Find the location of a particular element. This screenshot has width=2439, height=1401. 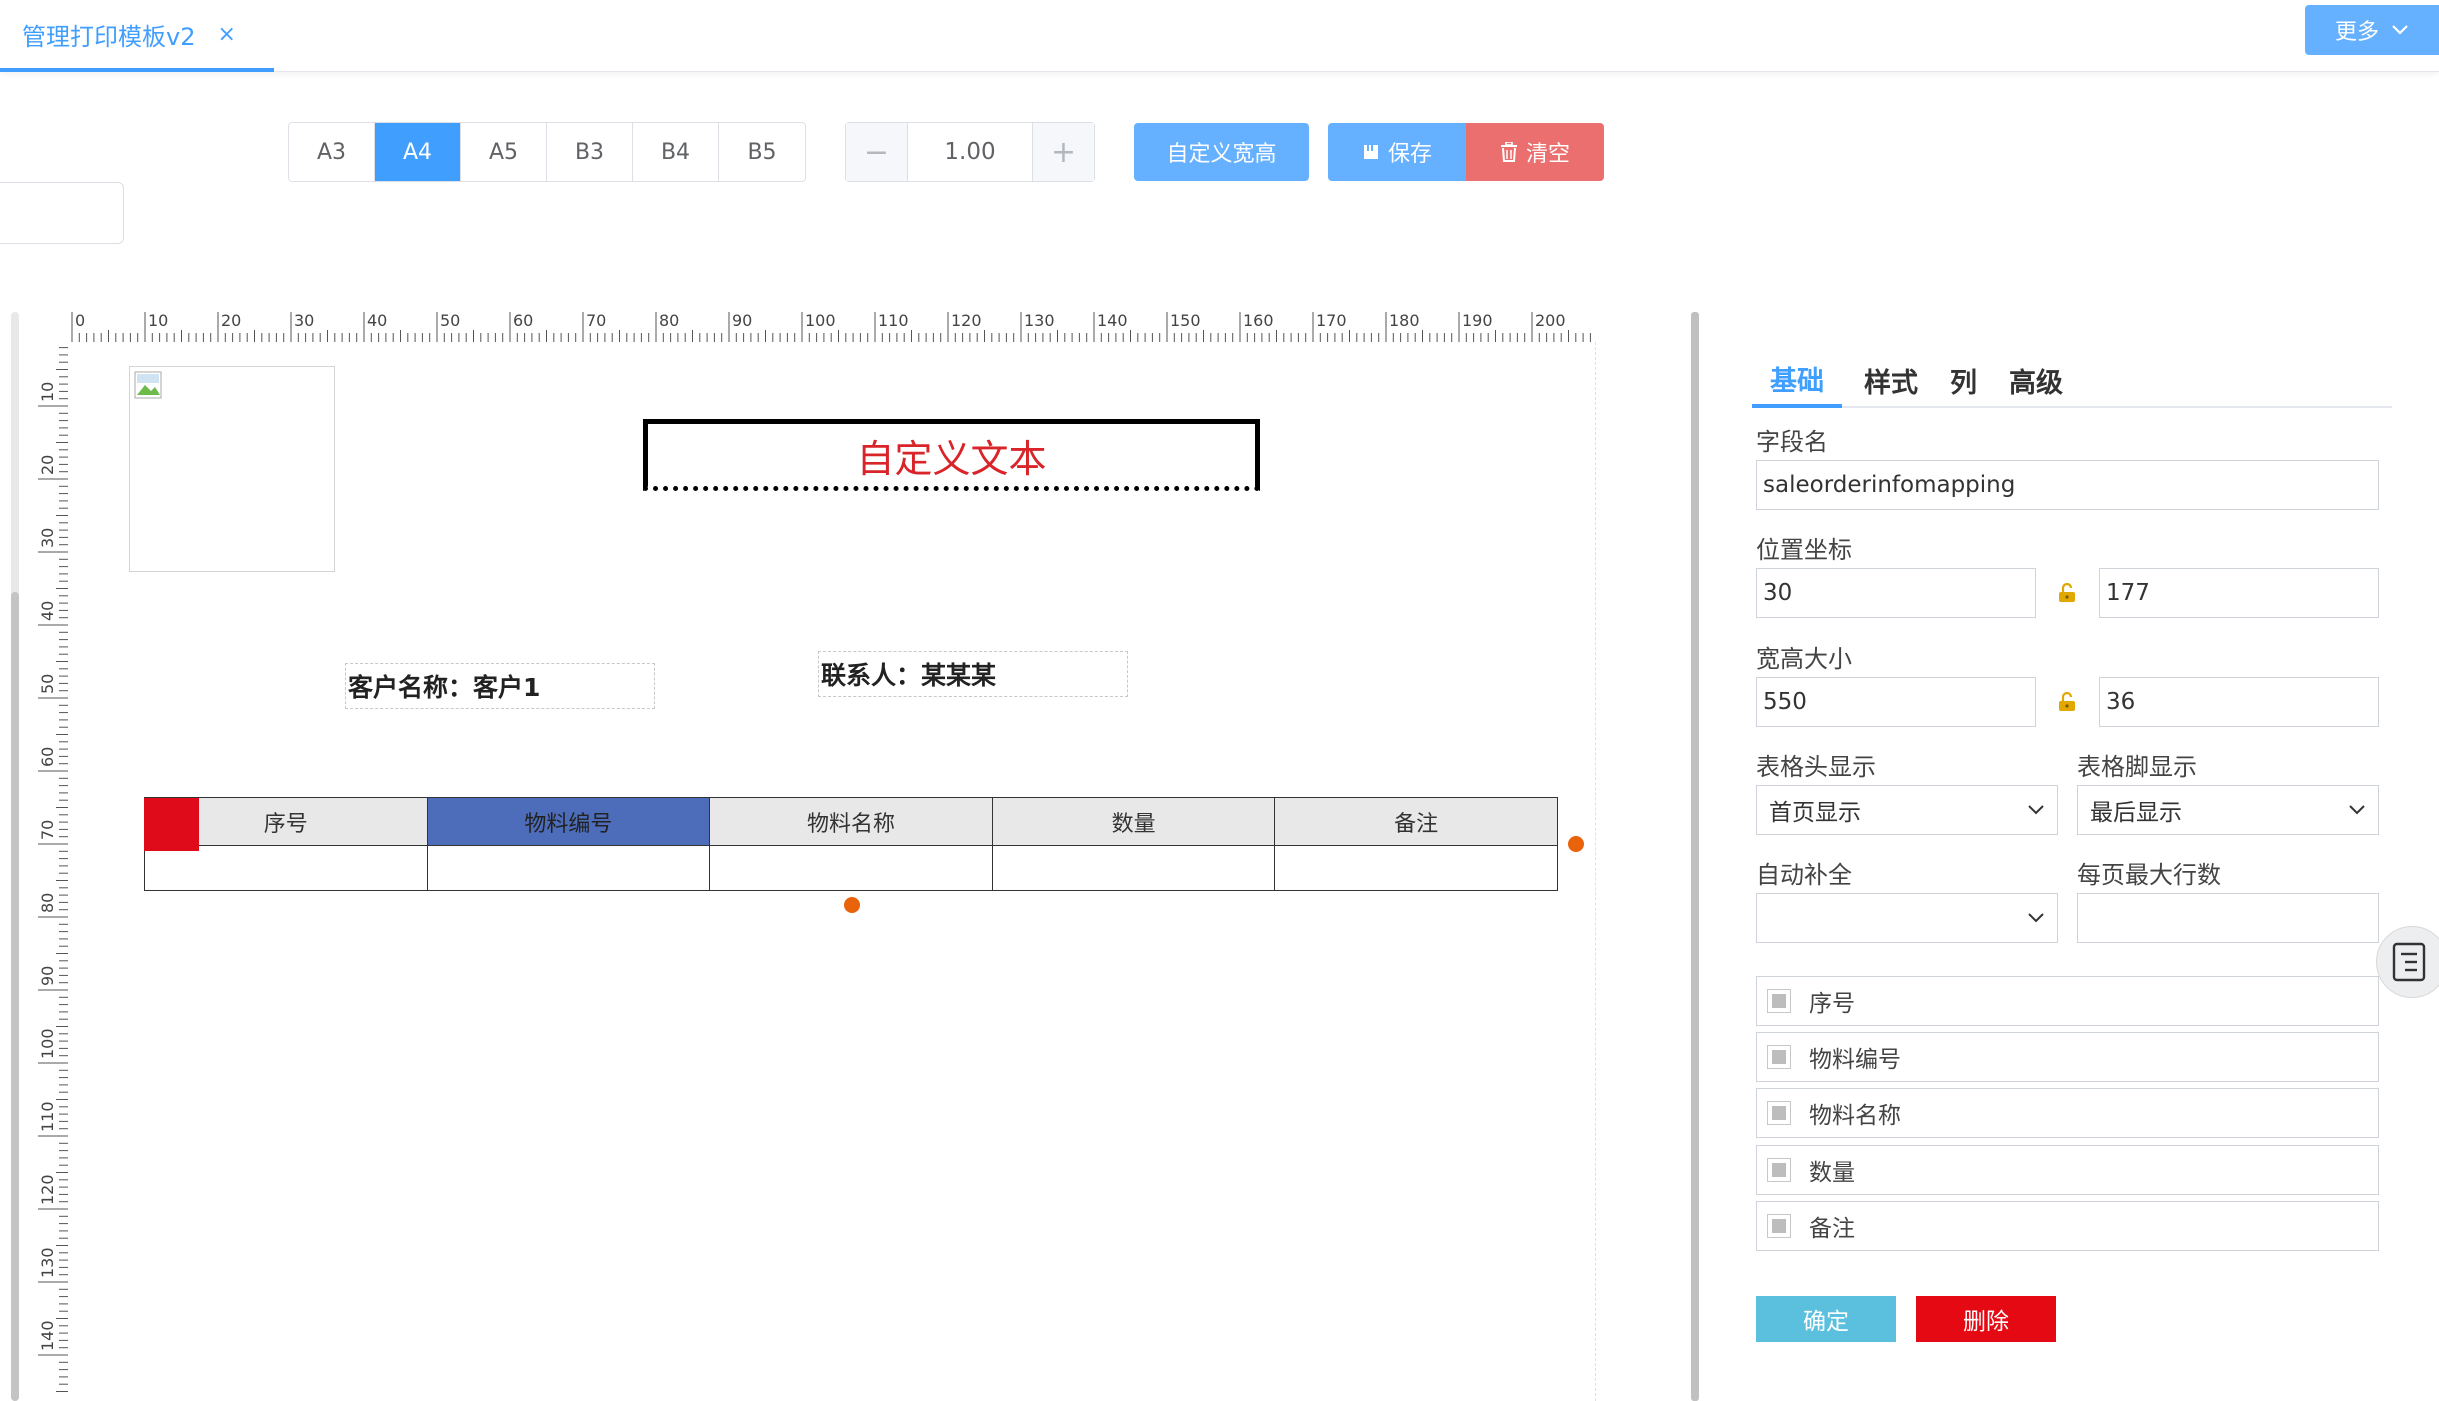

paper-size-a4-button: A4 is located at coordinates (418, 152).